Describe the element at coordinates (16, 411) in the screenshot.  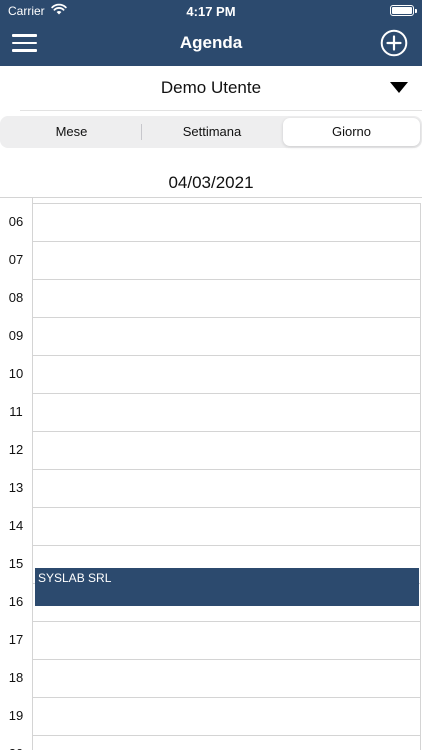
I see `hour-label: 11` at that location.